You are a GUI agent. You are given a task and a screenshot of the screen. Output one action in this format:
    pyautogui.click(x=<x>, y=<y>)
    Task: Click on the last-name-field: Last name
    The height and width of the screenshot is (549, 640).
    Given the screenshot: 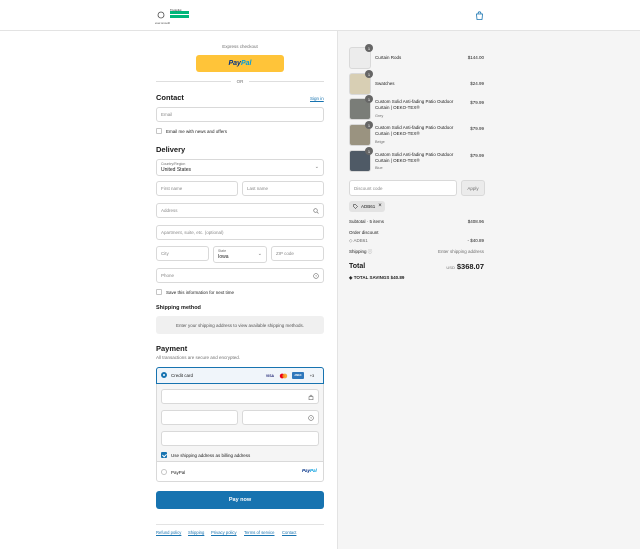 What is the action you would take?
    pyautogui.click(x=283, y=188)
    